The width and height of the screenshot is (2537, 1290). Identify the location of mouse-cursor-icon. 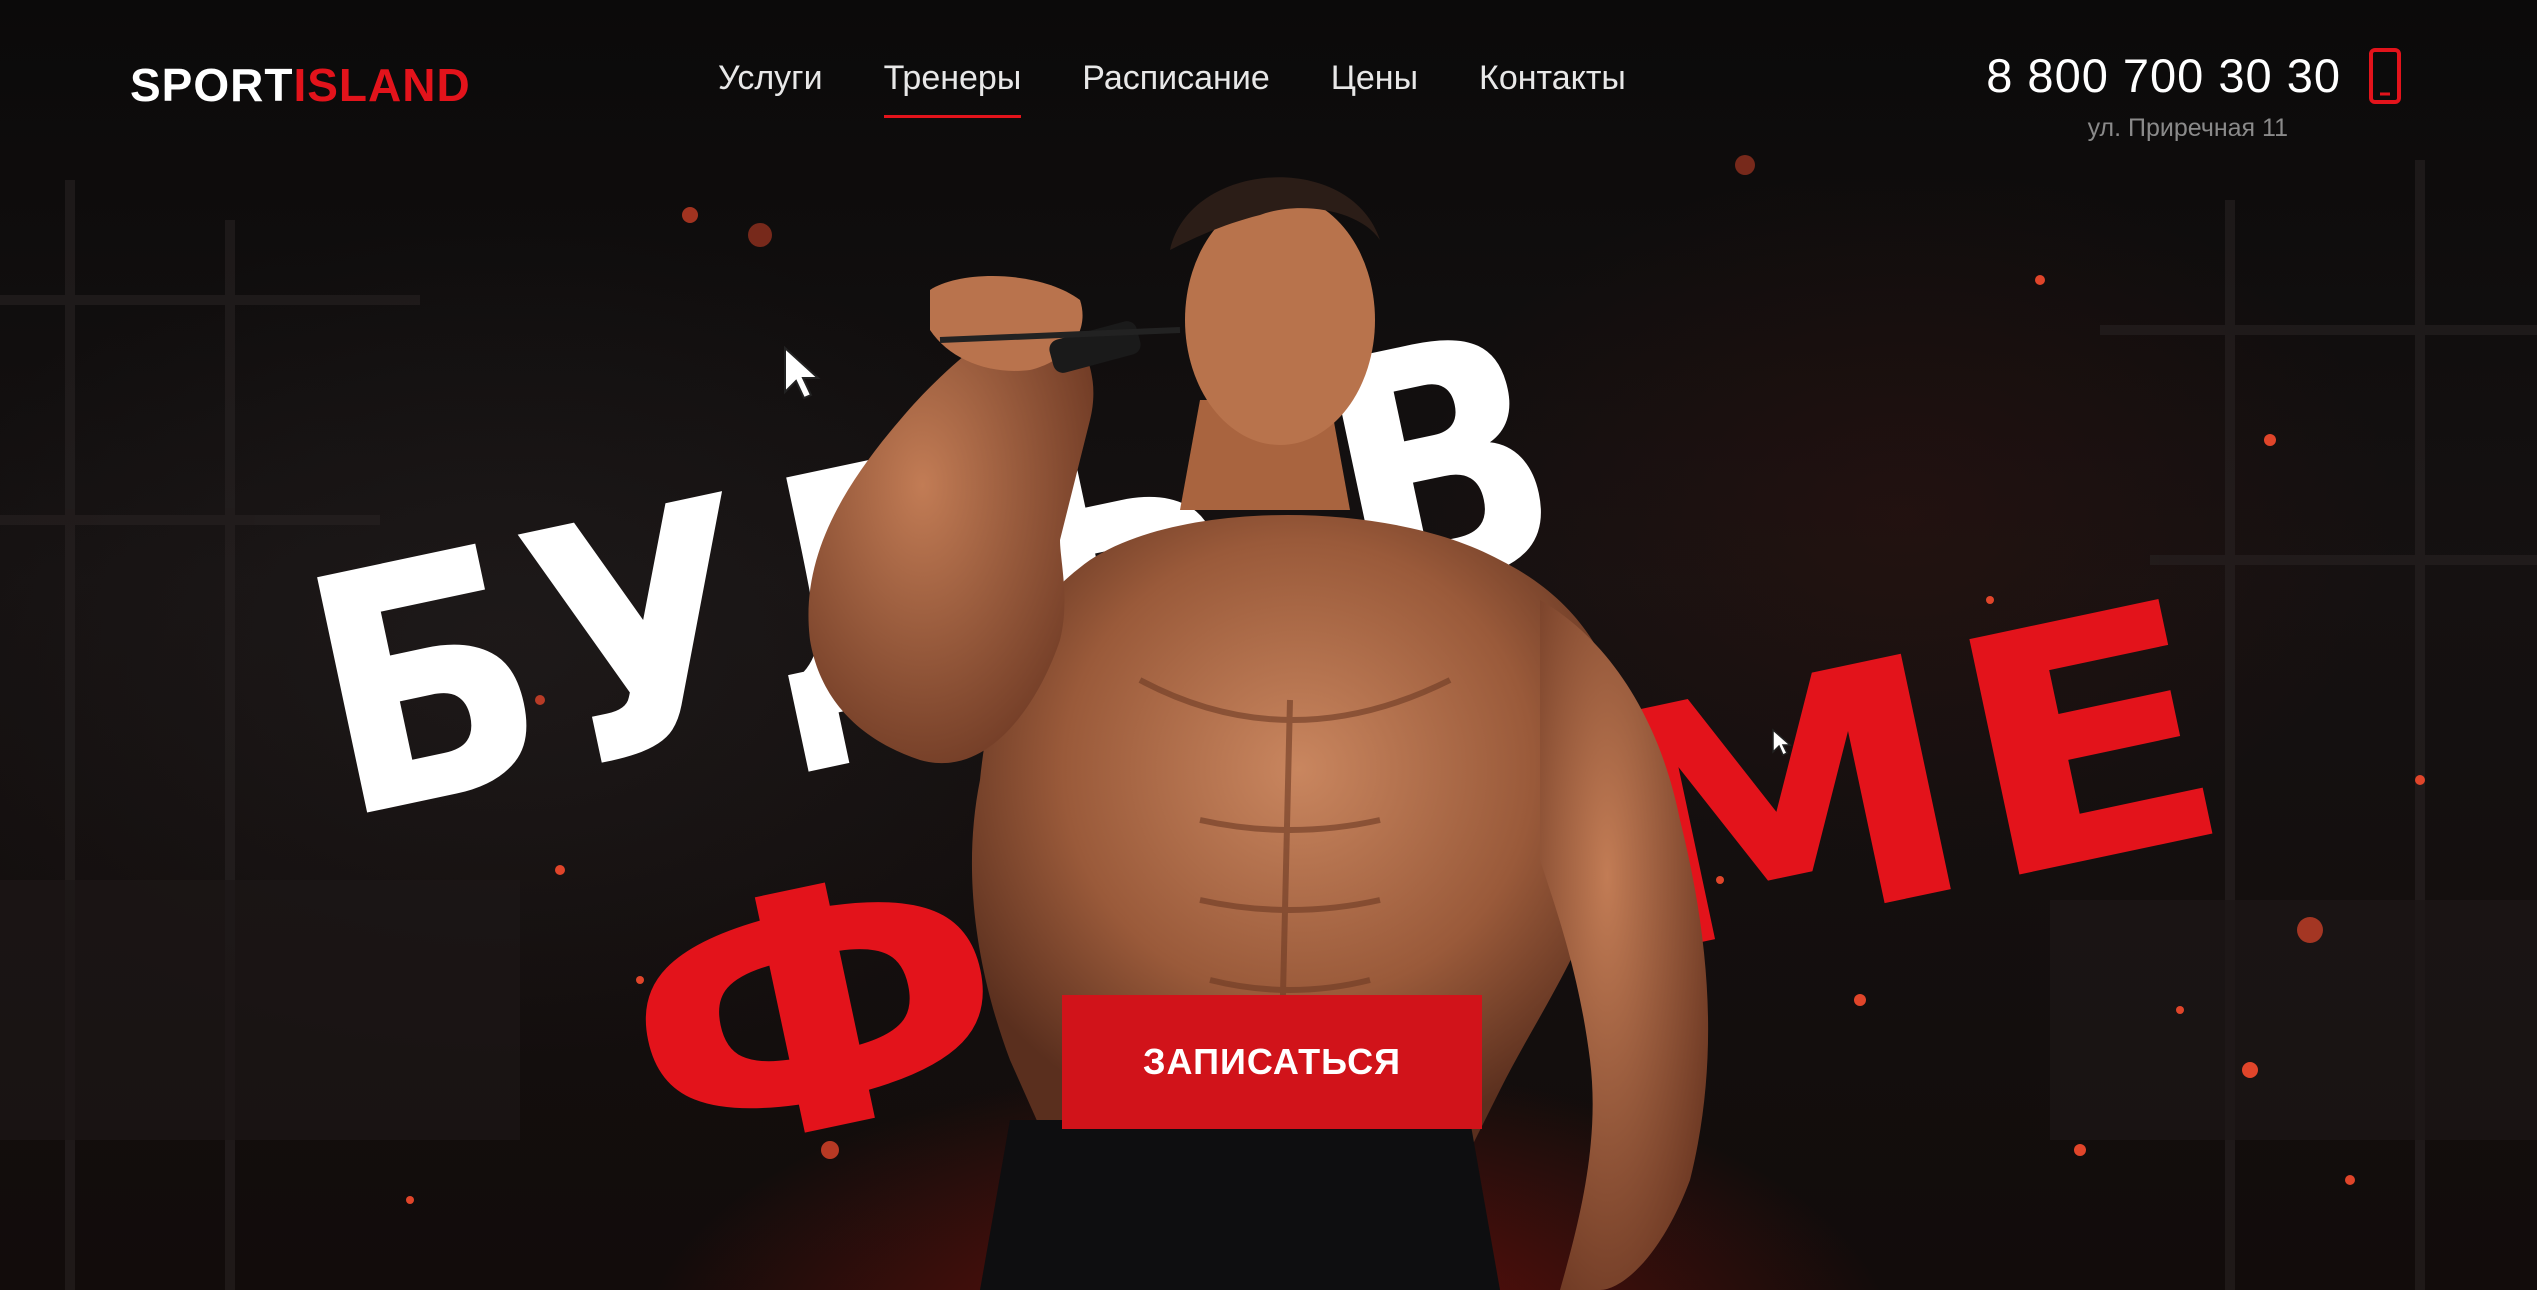
(802, 372).